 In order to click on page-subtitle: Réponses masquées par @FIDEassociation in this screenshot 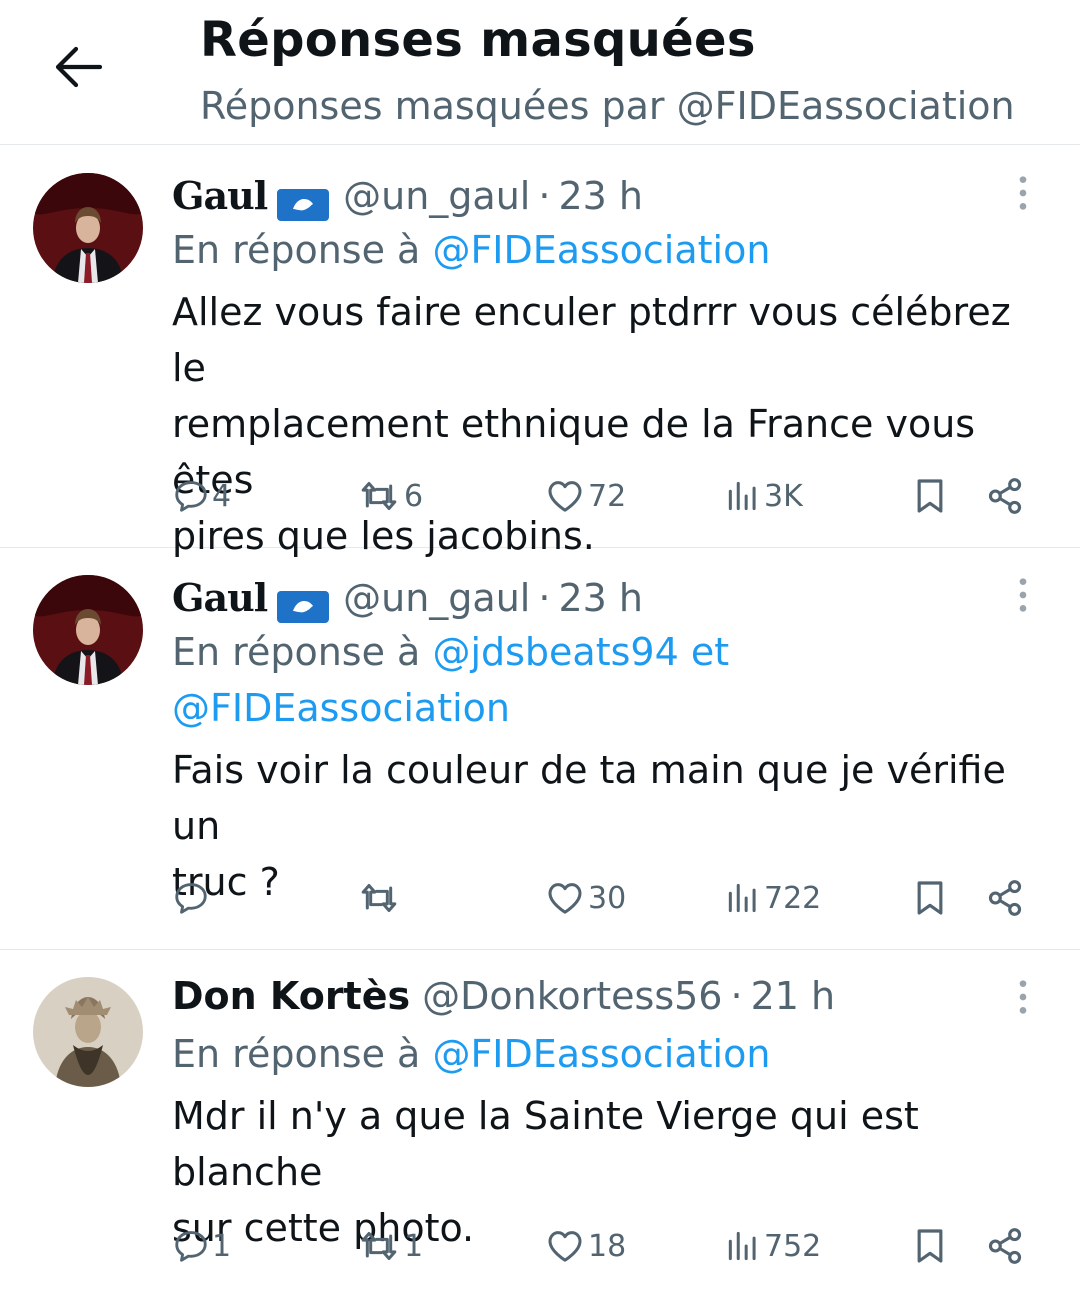, I will do `click(607, 106)`.